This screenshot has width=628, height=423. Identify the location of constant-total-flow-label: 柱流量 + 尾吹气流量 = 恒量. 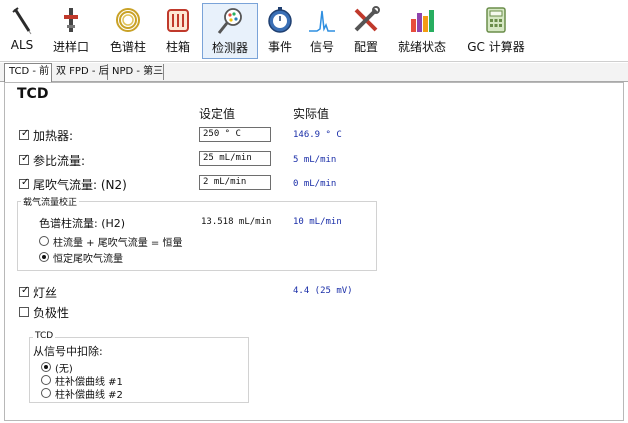
(118, 243).